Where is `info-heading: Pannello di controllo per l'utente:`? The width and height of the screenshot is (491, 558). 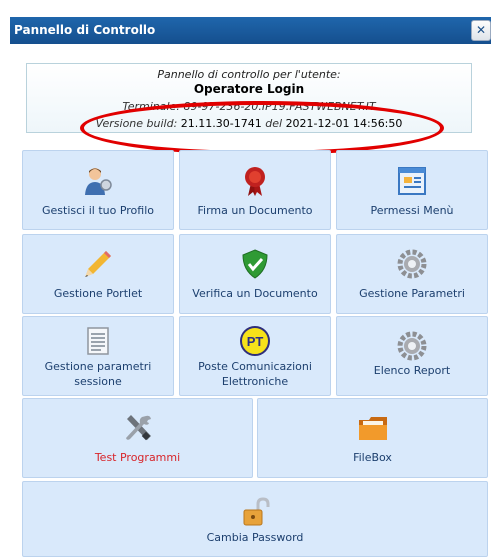
info-heading: Pannello di controllo per l'utente: is located at coordinates (249, 74).